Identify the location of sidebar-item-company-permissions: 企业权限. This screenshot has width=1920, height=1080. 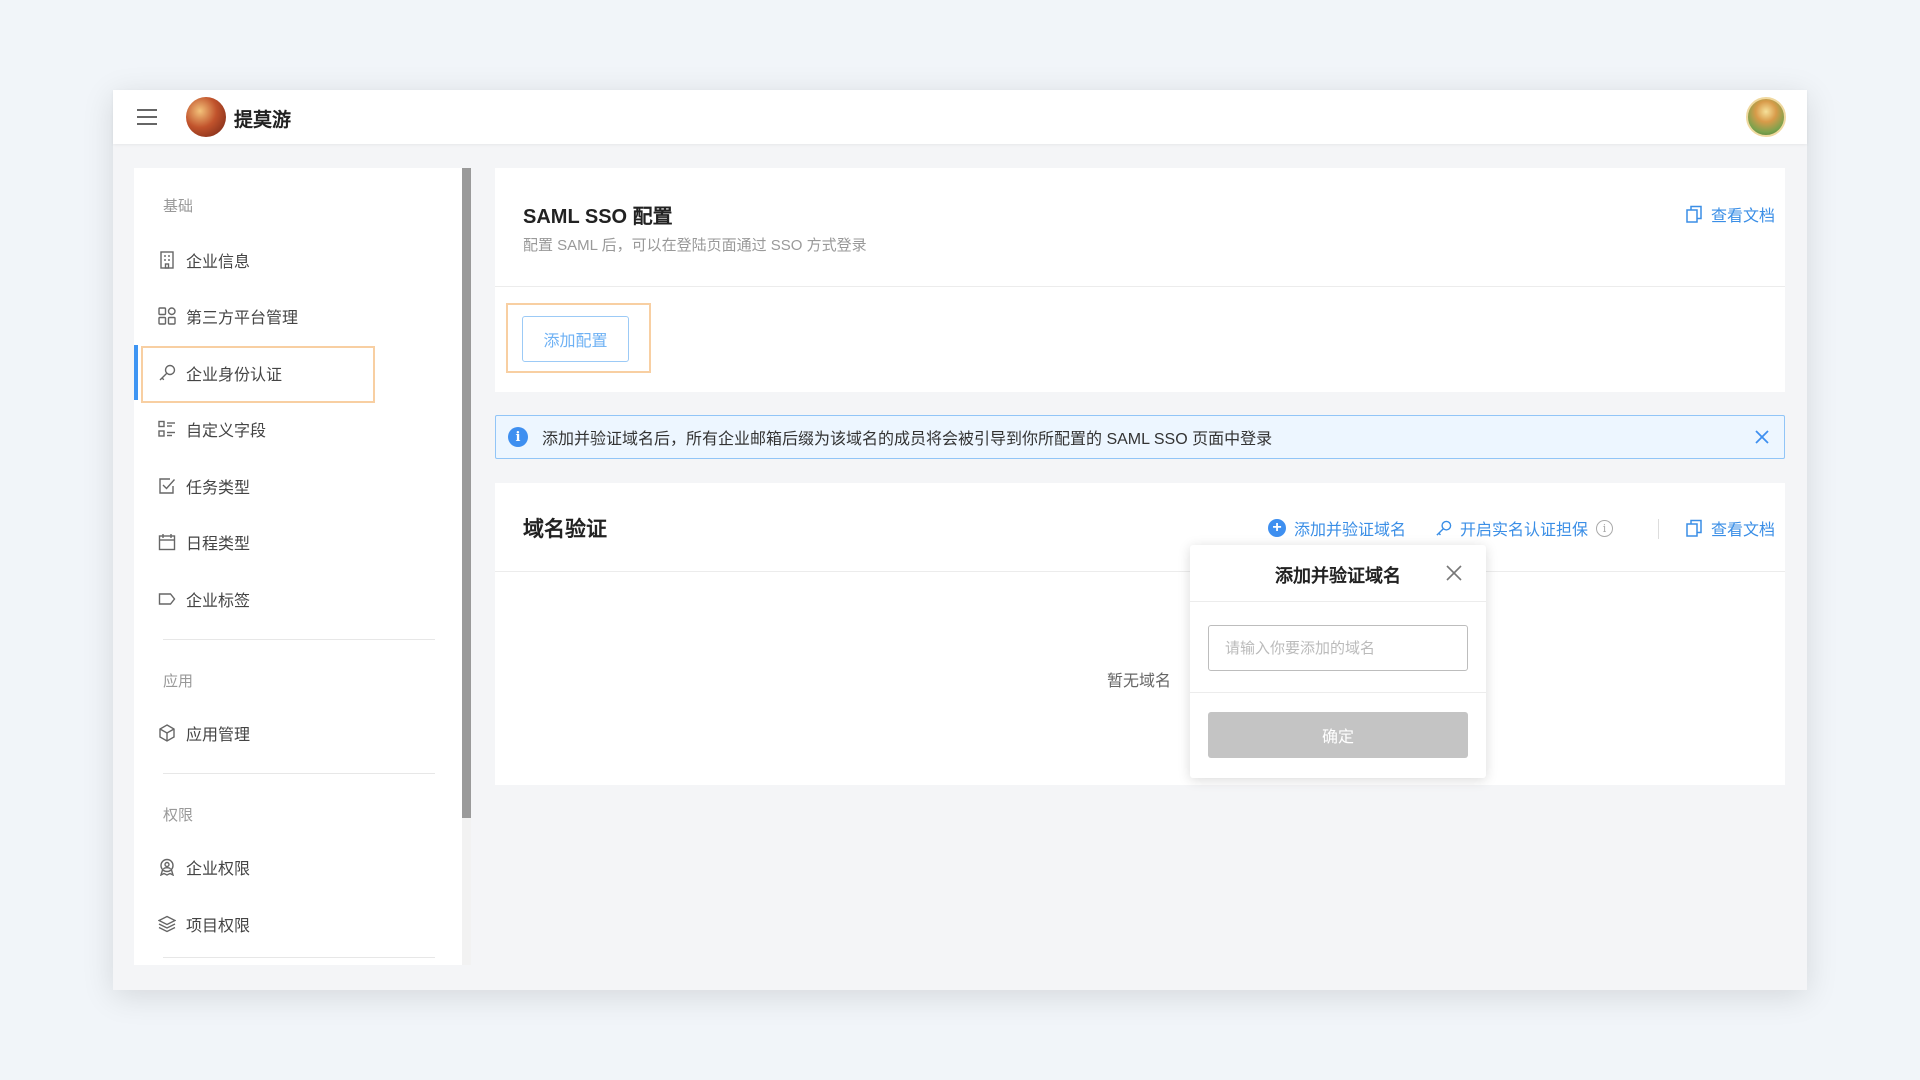
(298, 866).